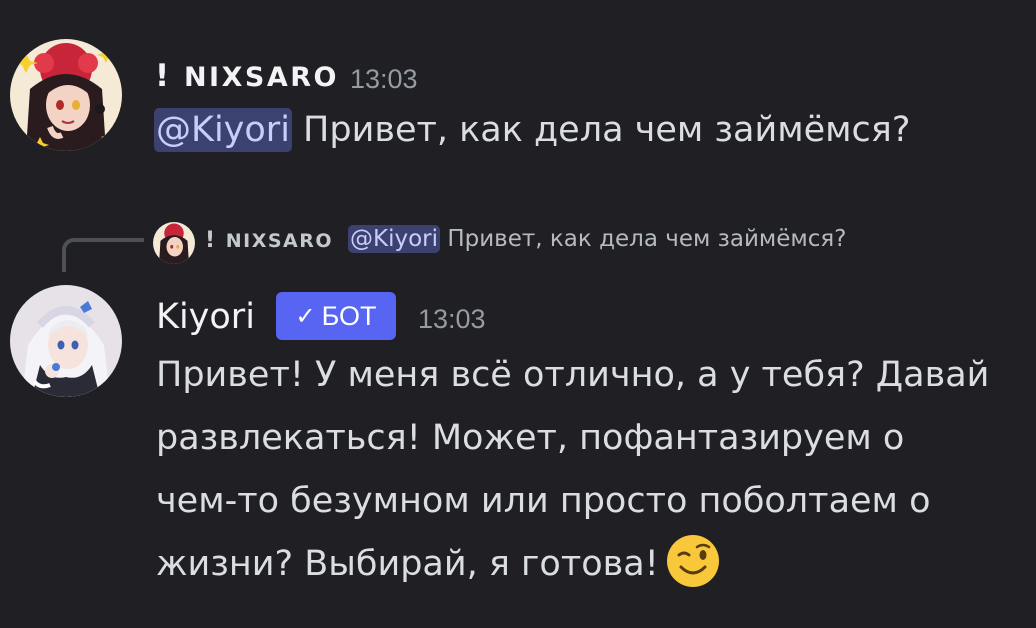 The width and height of the screenshot is (1036, 628). I want to click on author-name-text: NIXSARO, so click(261, 77).